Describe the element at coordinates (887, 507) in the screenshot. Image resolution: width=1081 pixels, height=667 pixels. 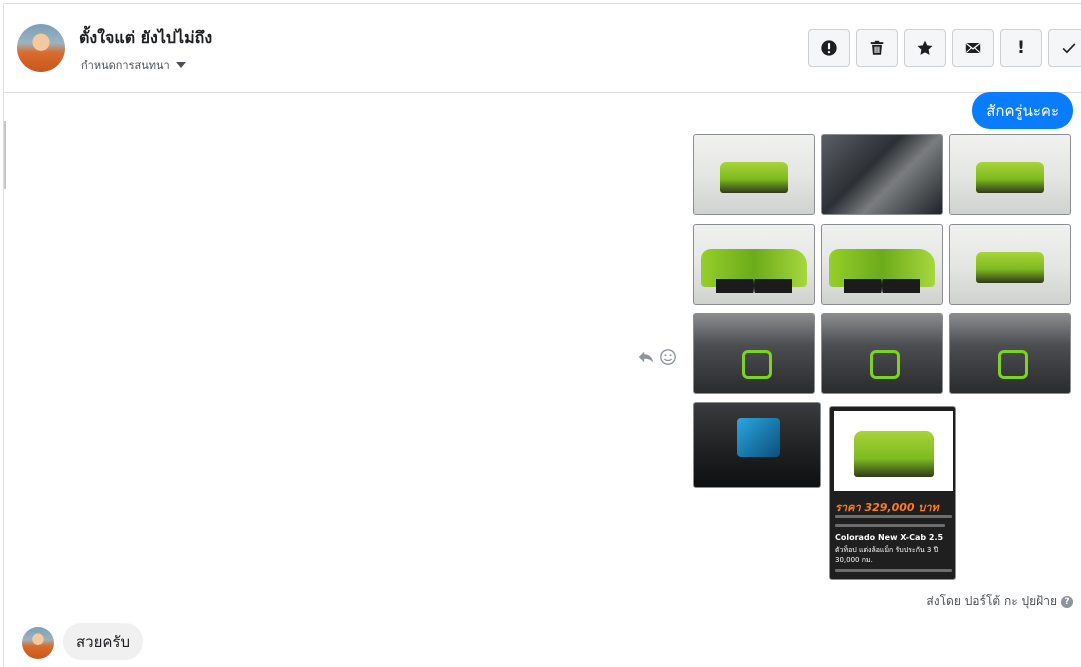
I see `ad-price: ราคา 329,000 บาท` at that location.